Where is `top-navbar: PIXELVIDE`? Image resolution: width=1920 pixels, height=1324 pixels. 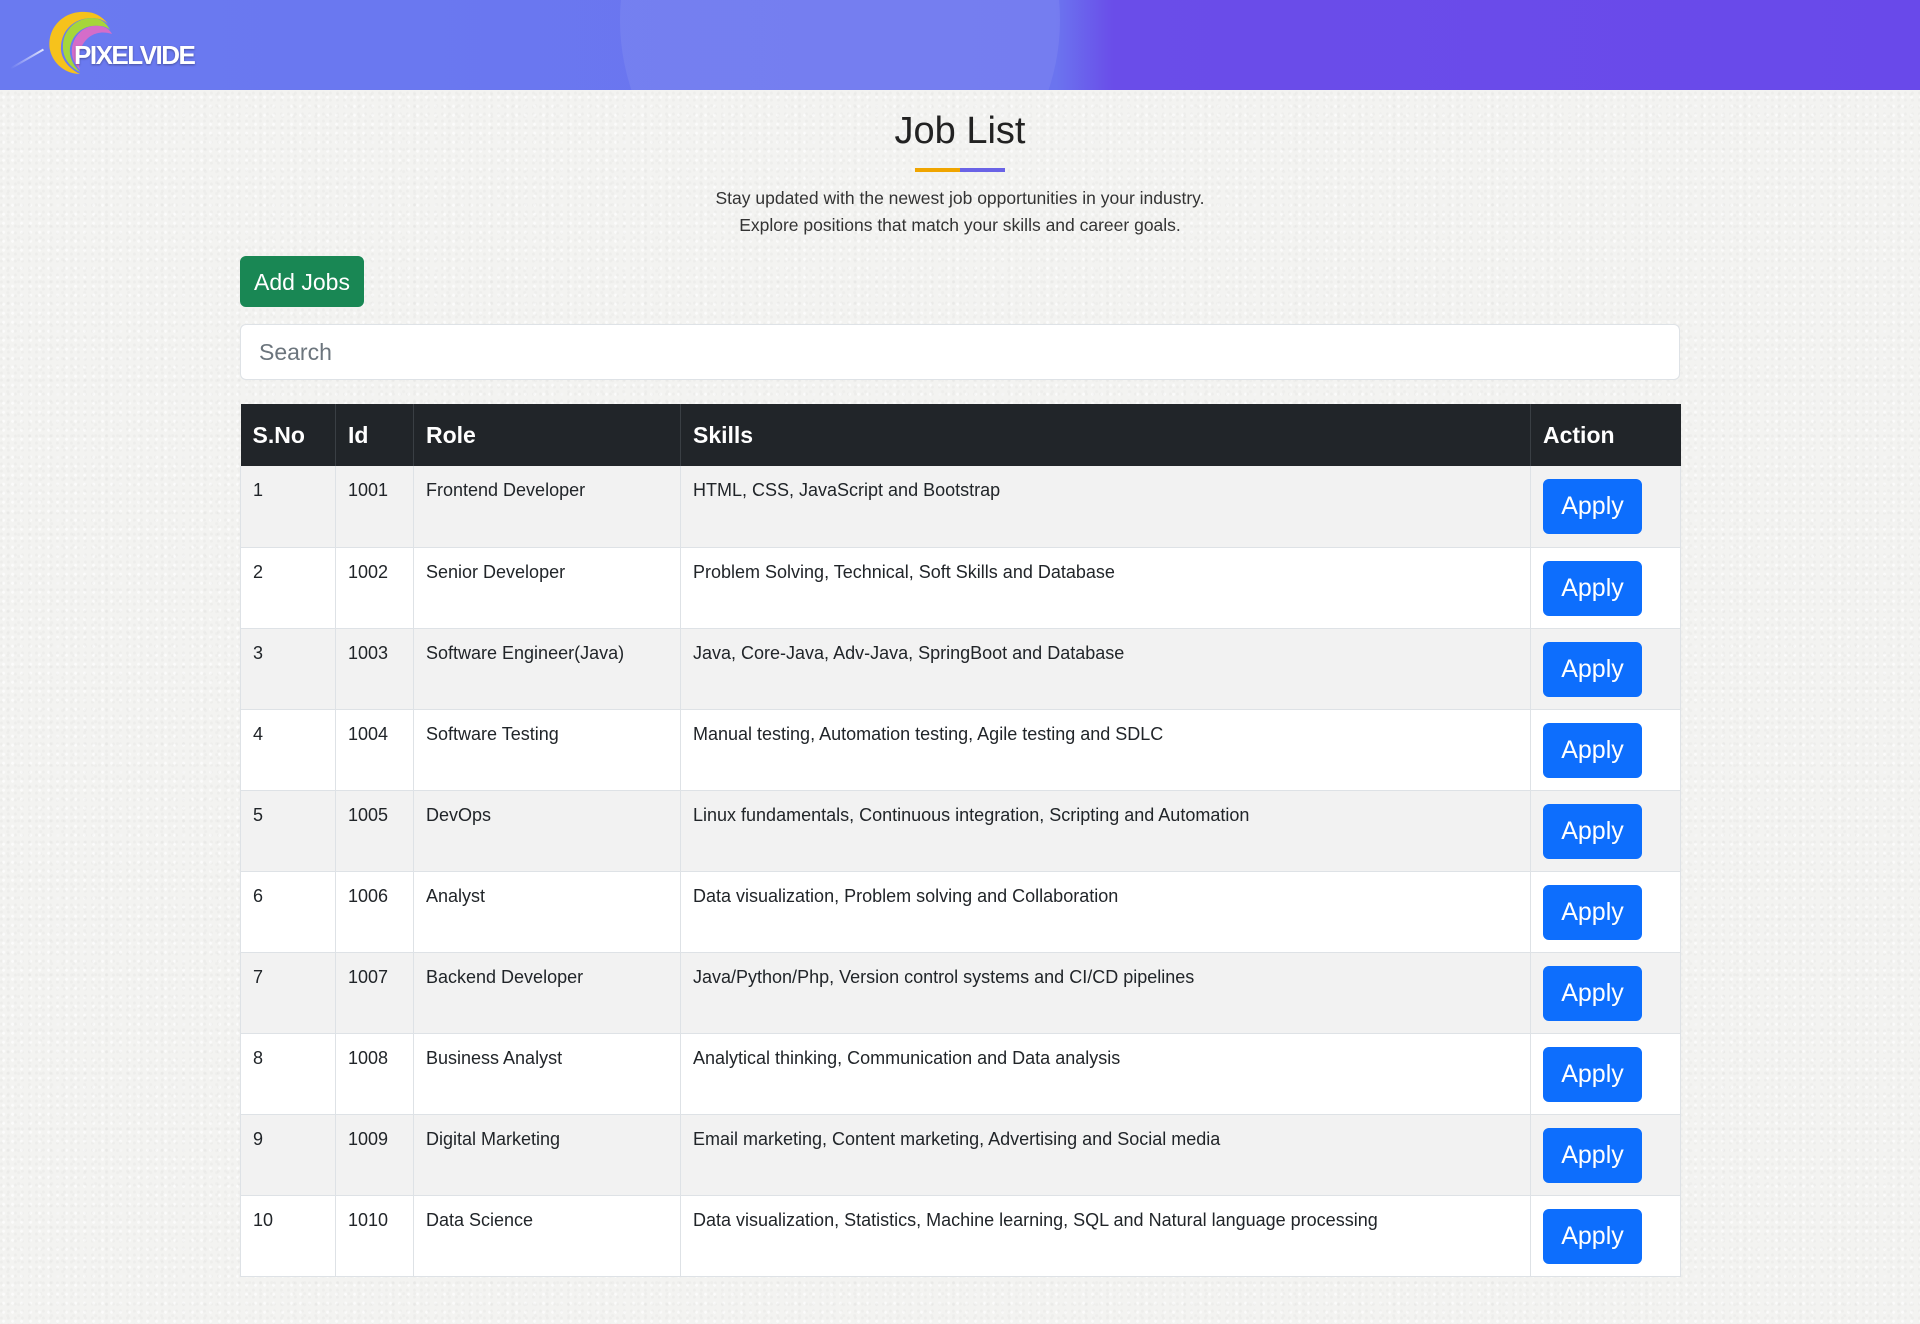 top-navbar: PIXELVIDE is located at coordinates (960, 45).